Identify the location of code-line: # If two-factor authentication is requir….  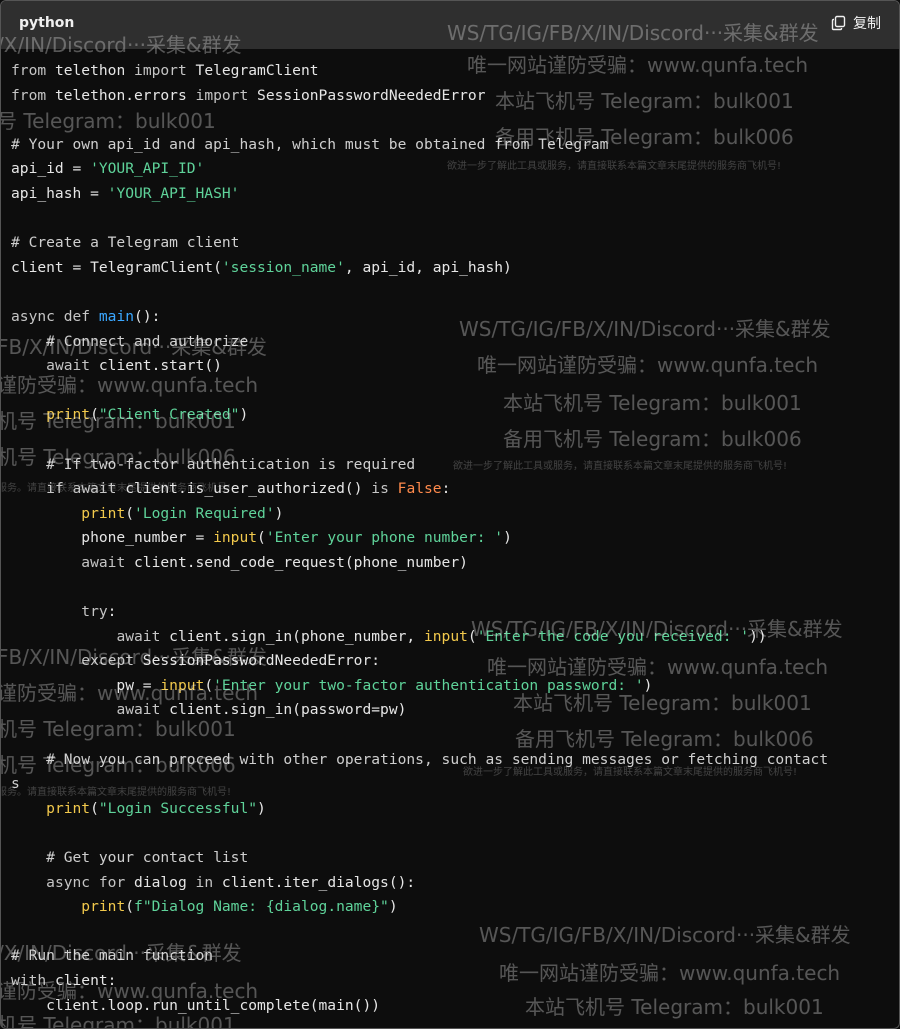
(419, 465).